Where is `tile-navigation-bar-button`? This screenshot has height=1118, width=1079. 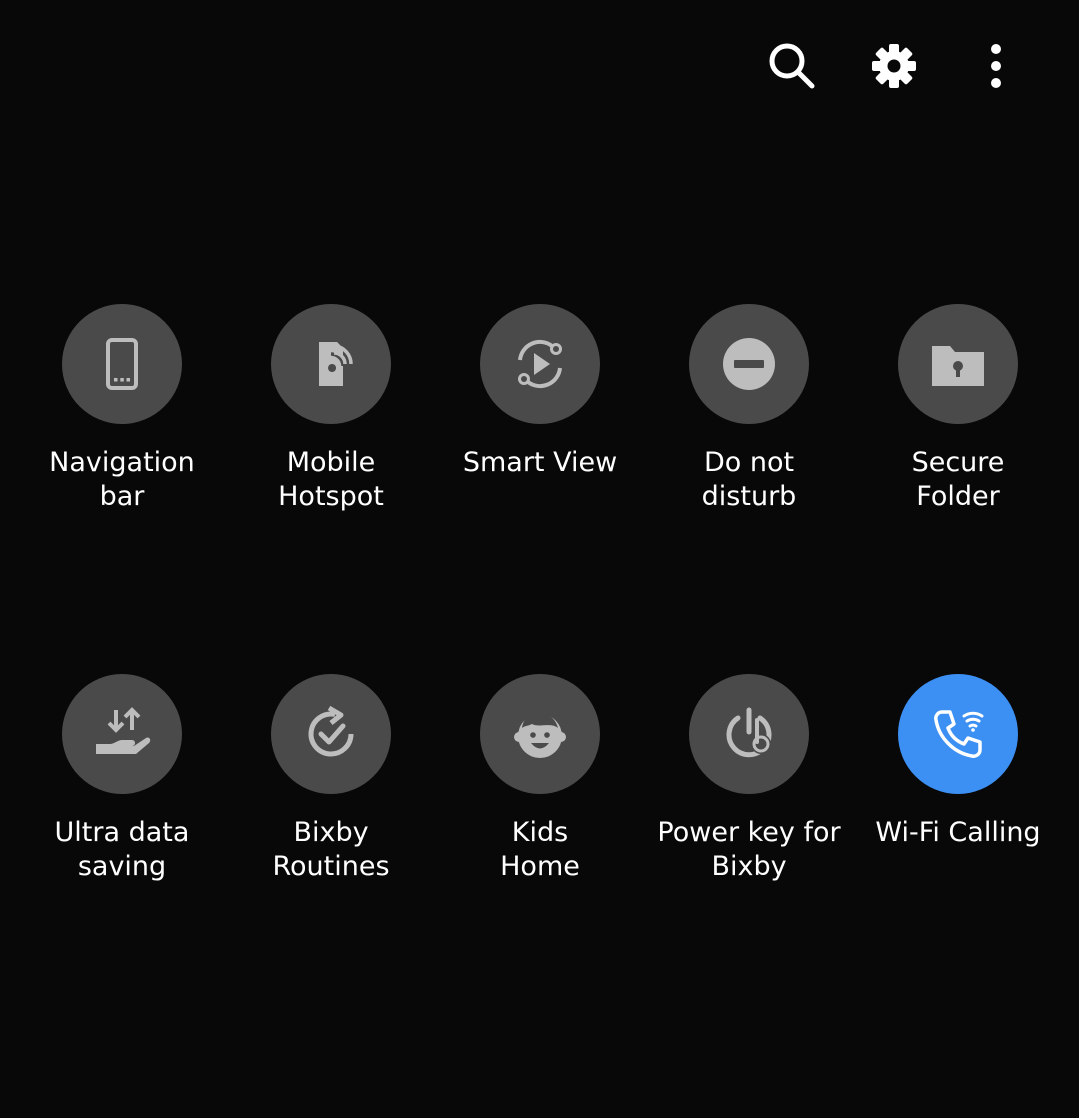 tile-navigation-bar-button is located at coordinates (122, 364).